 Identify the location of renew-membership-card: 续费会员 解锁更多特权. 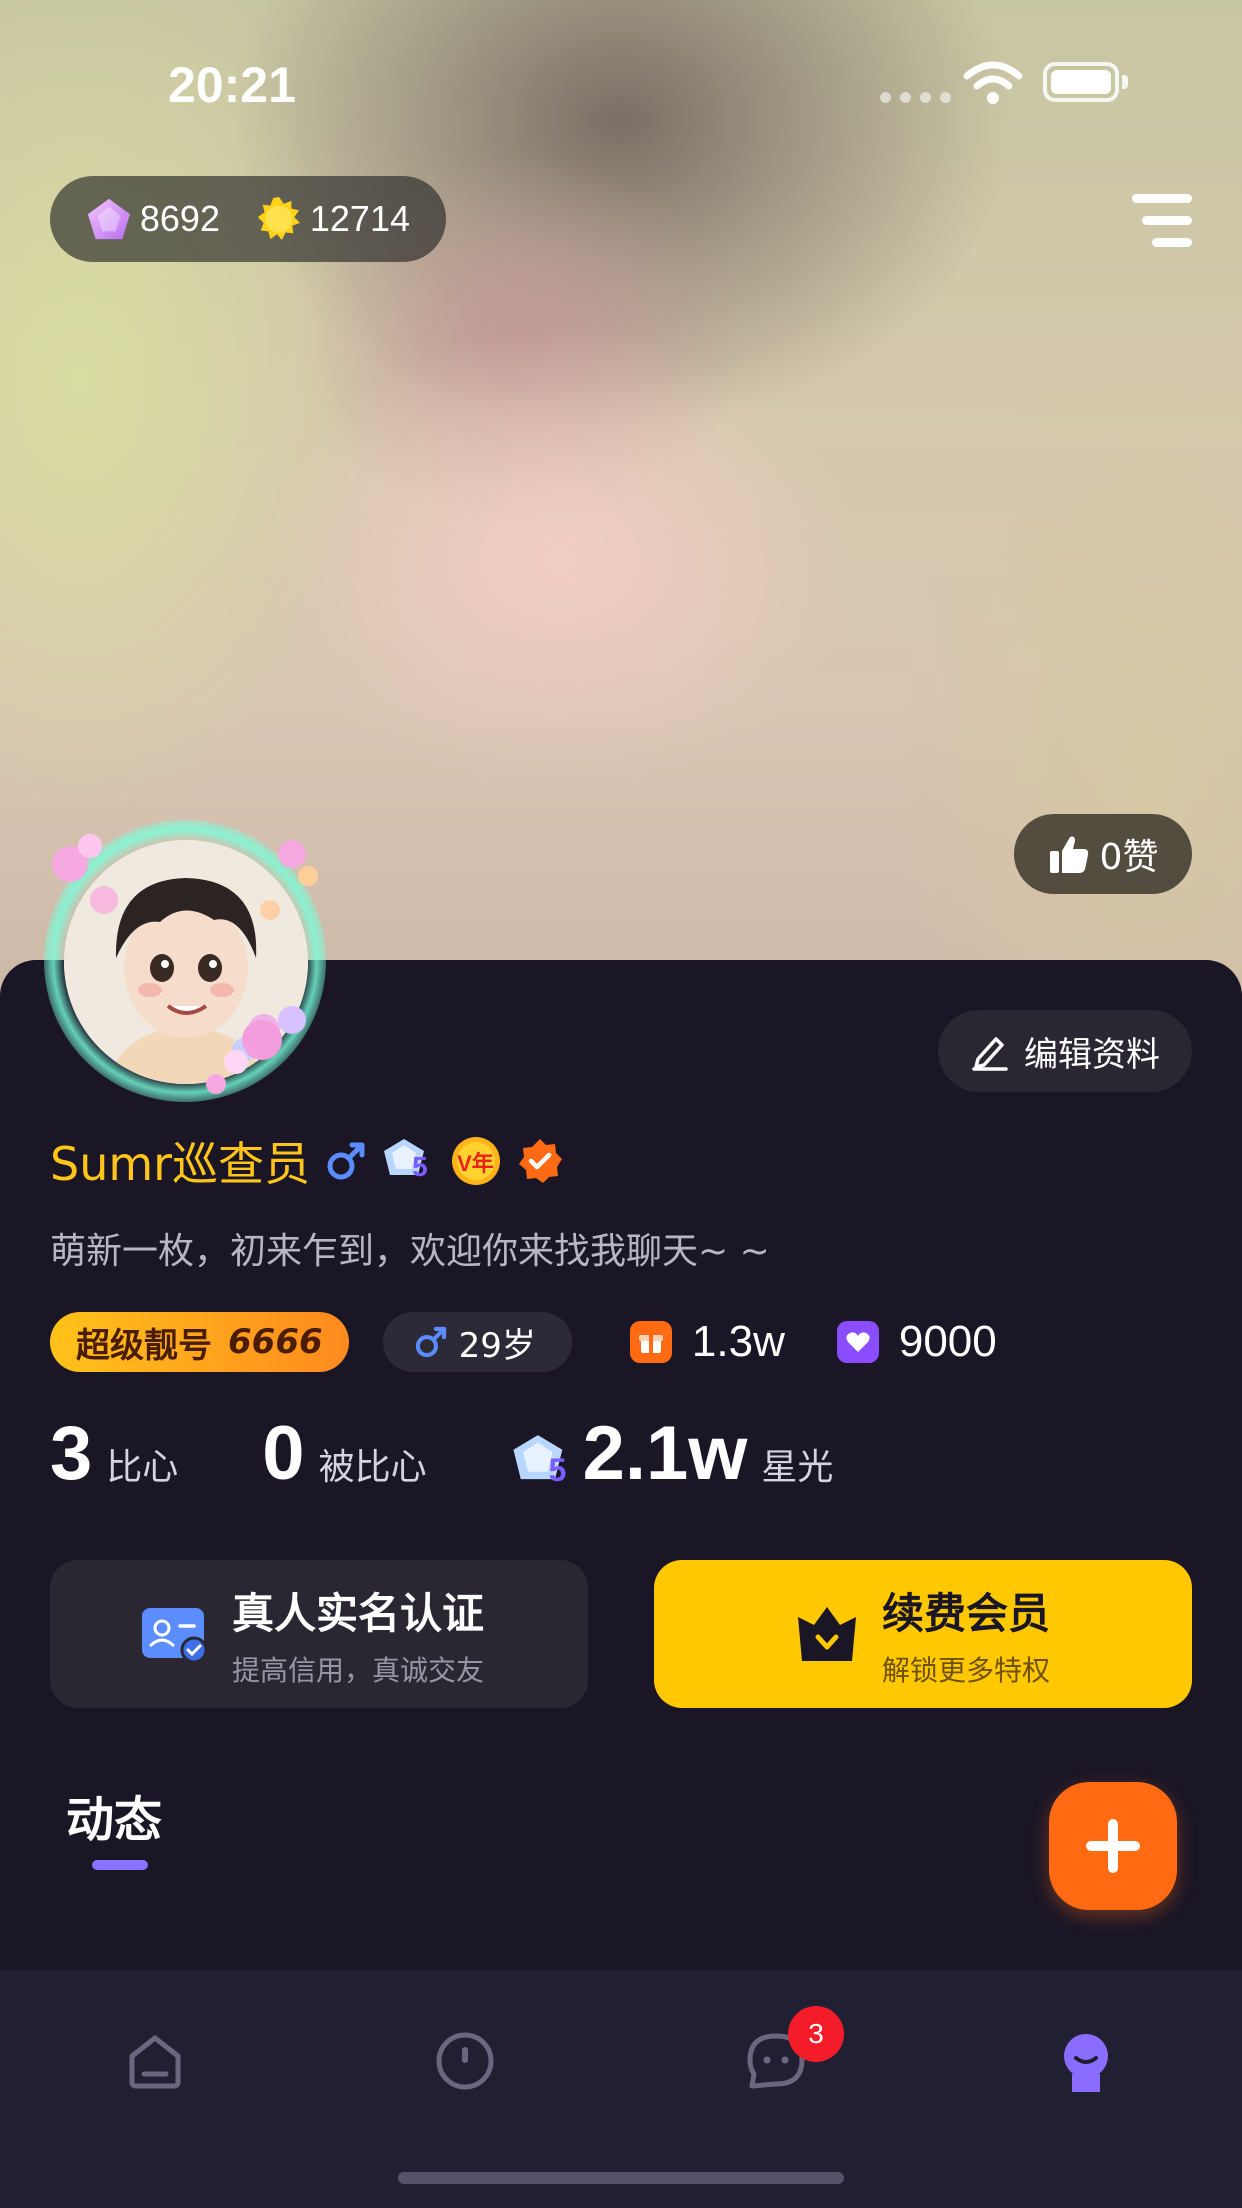
(923, 1634).